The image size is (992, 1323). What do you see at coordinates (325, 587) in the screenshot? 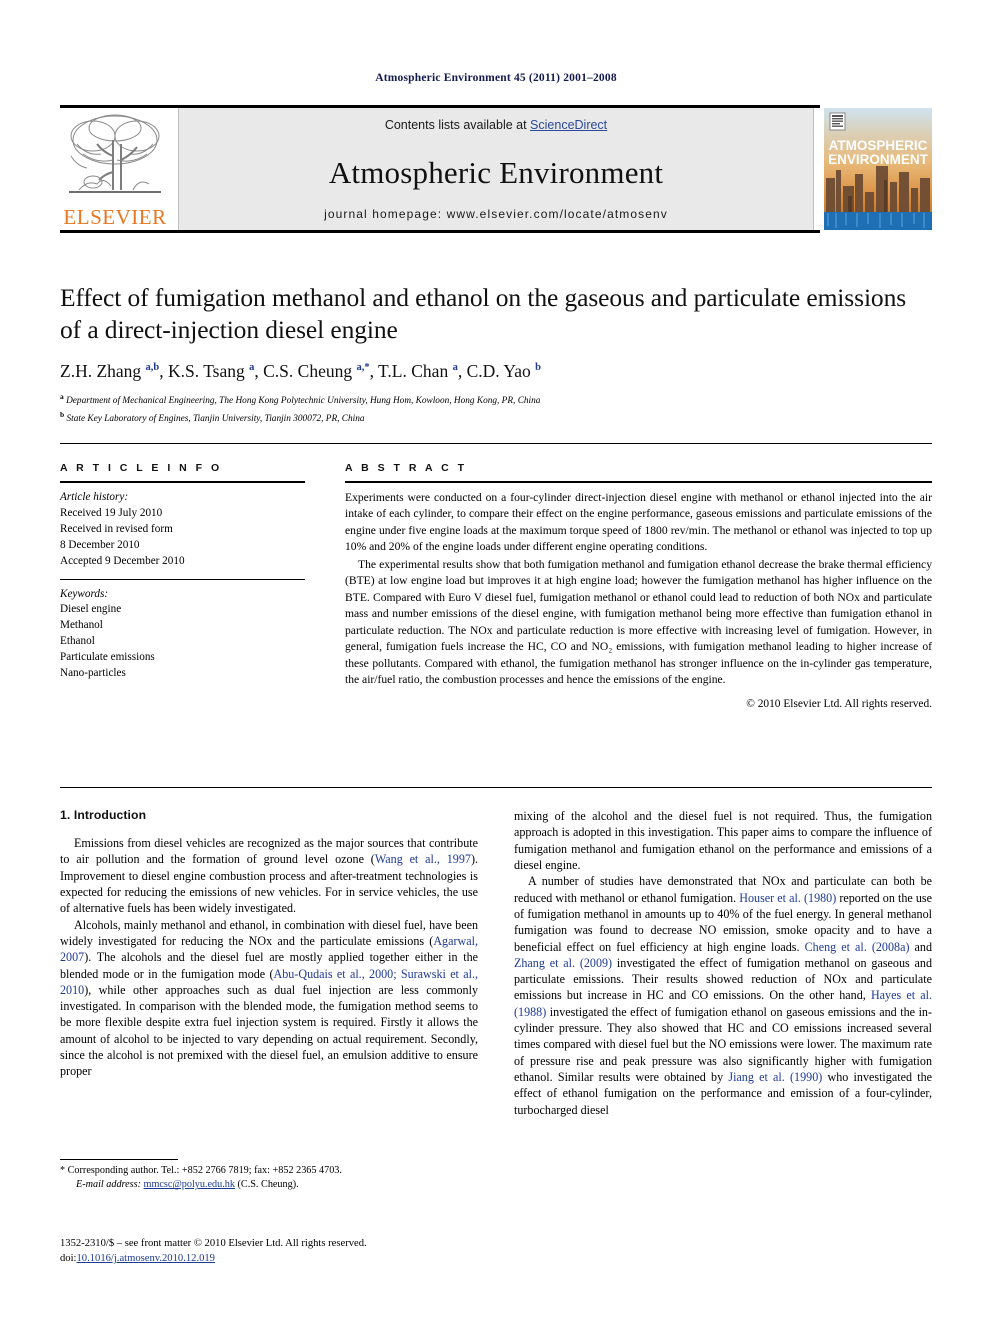
I see `column-gap` at bounding box center [325, 587].